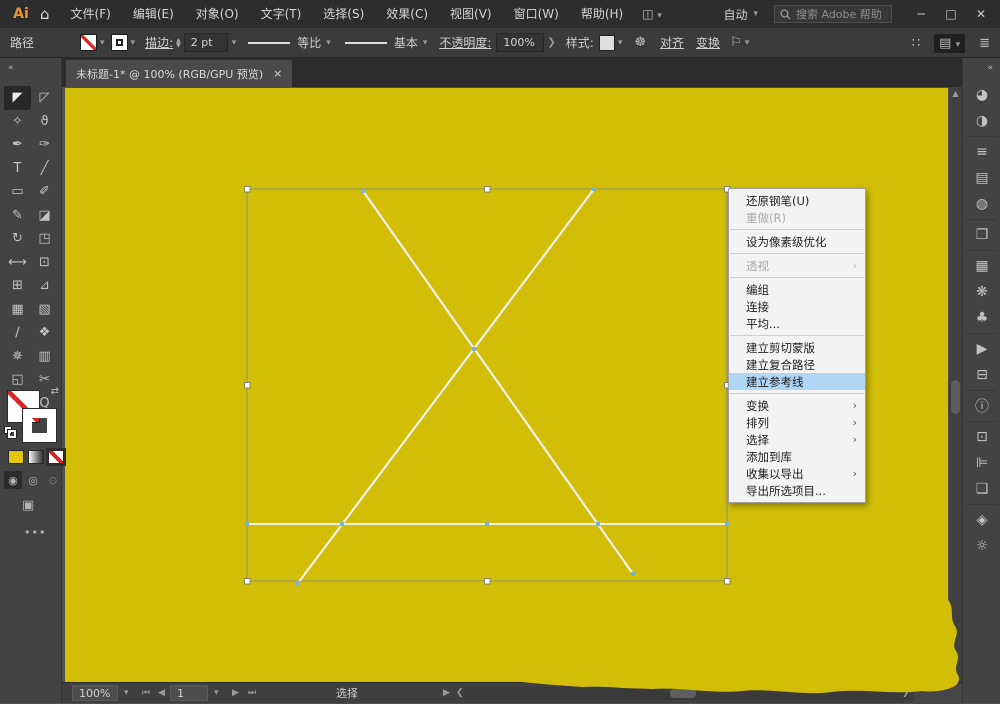 Image resolution: width=1000 pixels, height=704 pixels. I want to click on context-menu-item: 建立剪切蒙版, so click(797, 347).